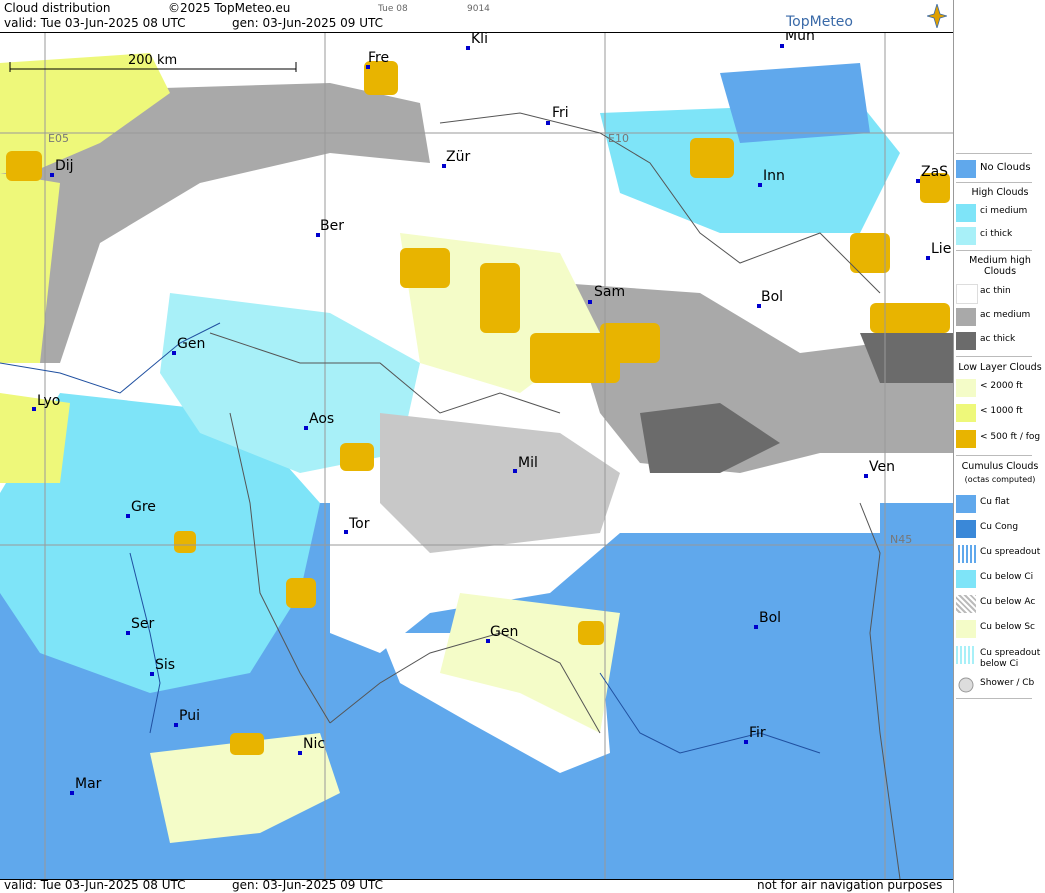  Describe the element at coordinates (1000, 169) in the screenshot. I see `legend-no-clouds: No Clouds` at that location.